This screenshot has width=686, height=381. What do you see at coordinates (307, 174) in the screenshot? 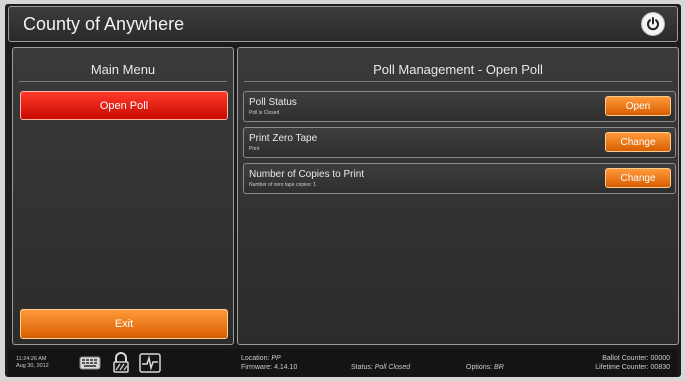
I see `setting-row-title: Number of Copies to Print` at bounding box center [307, 174].